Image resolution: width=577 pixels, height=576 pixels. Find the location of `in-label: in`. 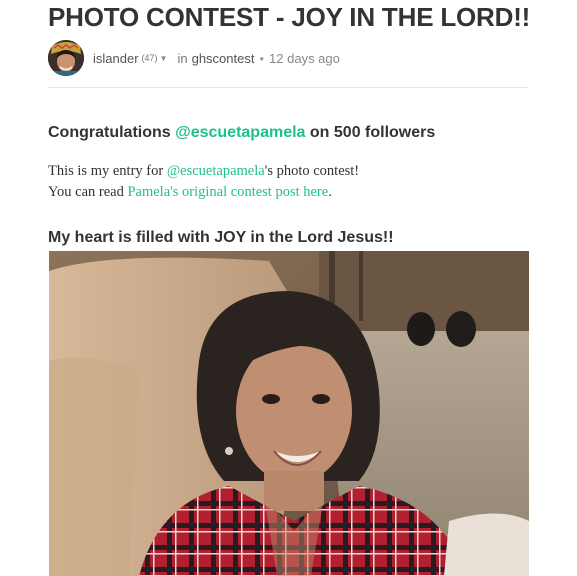

in-label: in is located at coordinates (182, 58).